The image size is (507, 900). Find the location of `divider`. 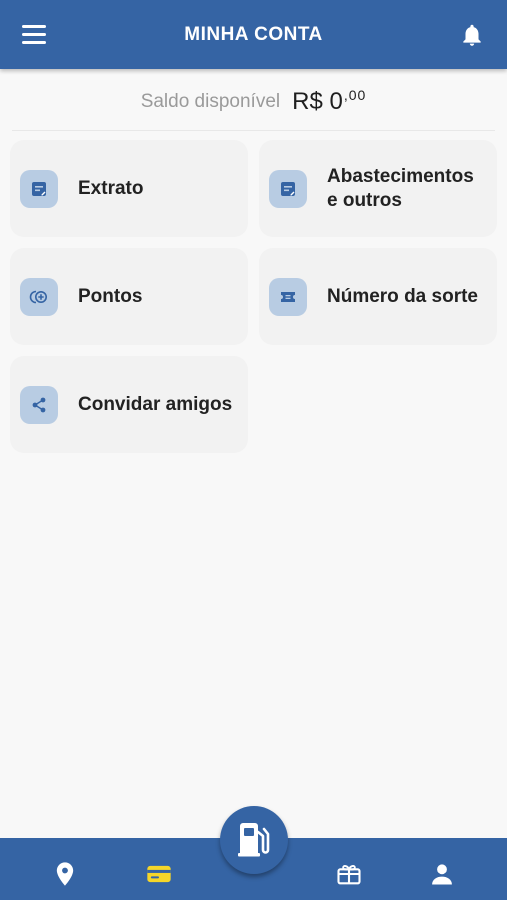

divider is located at coordinates (253, 130).